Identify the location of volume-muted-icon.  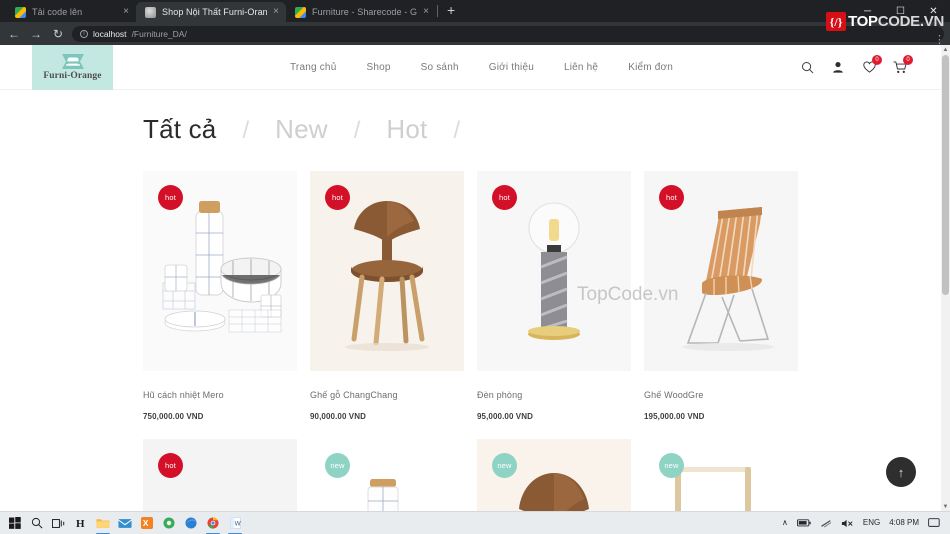
(847, 523).